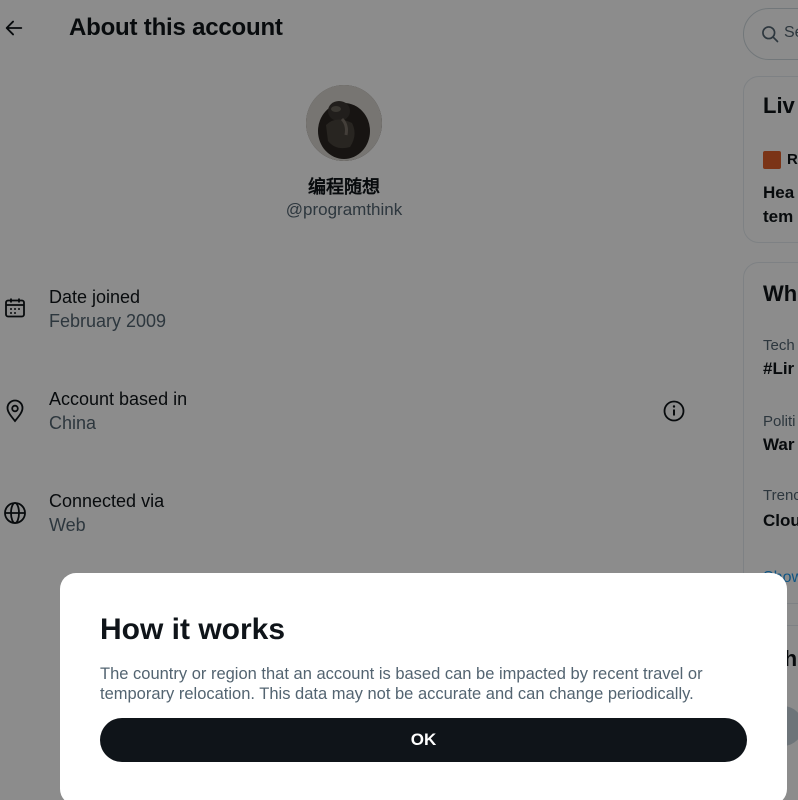  Describe the element at coordinates (423, 740) in the screenshot. I see `ok-button: OK` at that location.